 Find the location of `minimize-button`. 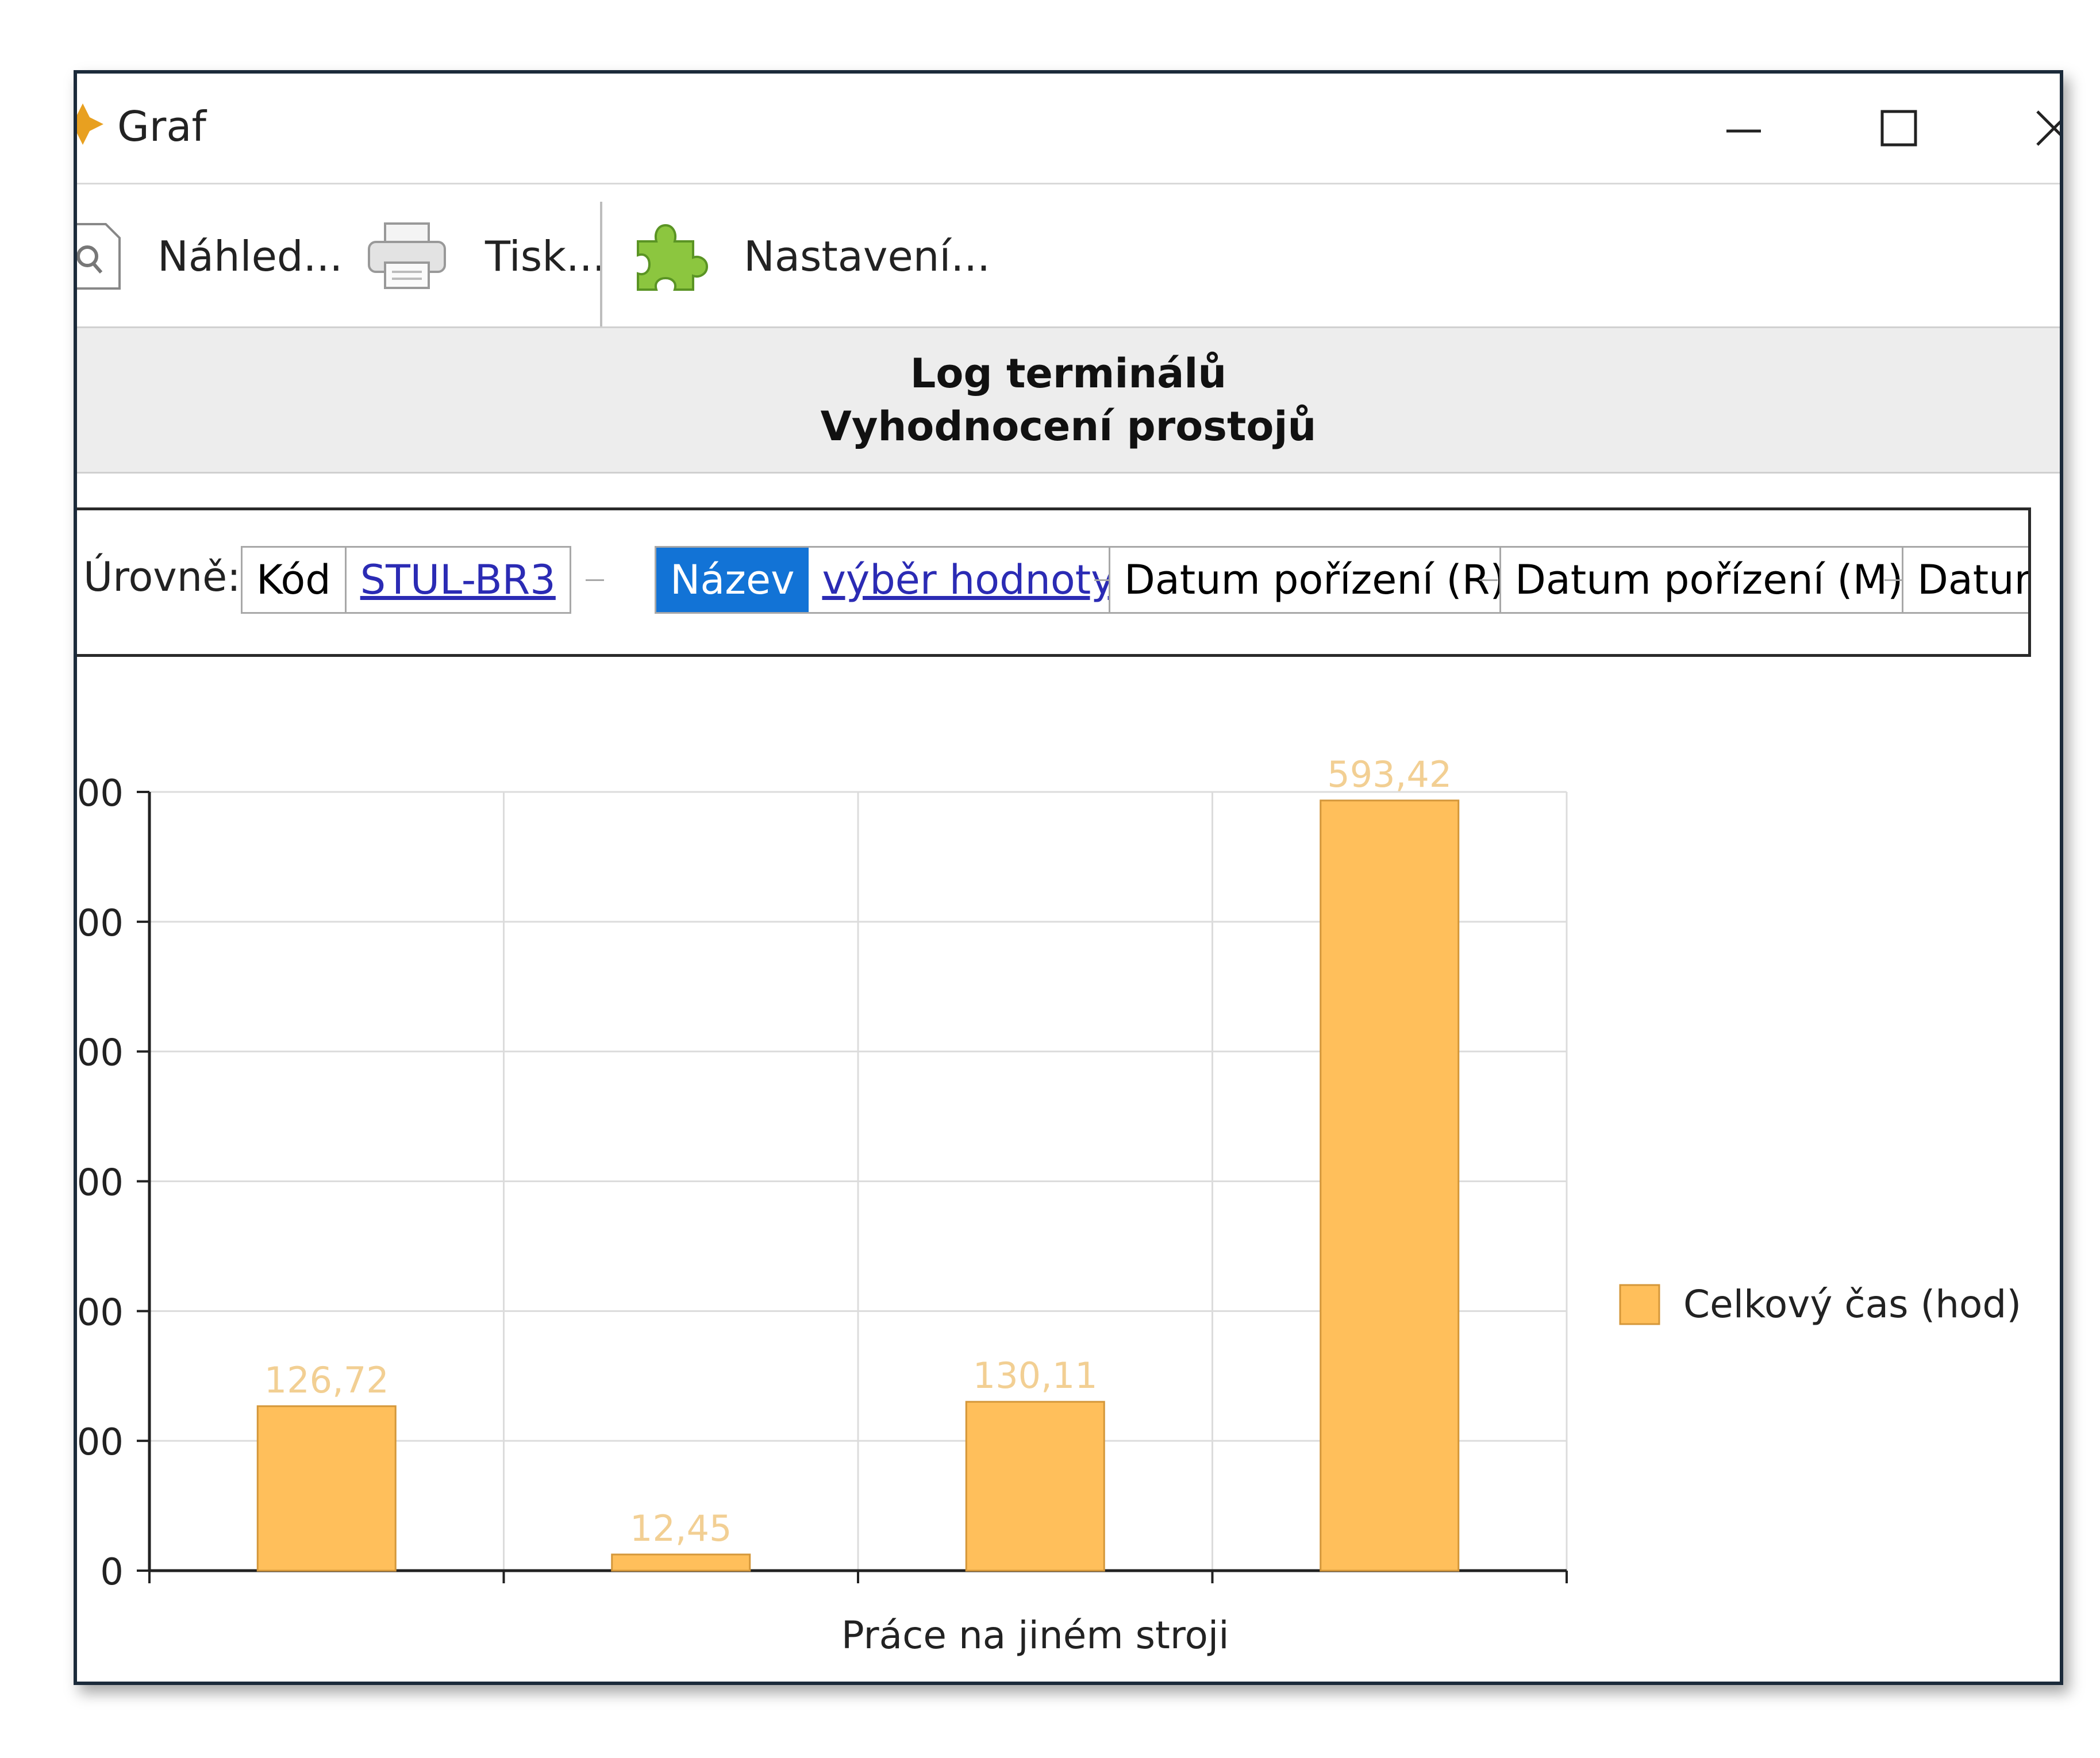

minimize-button is located at coordinates (1743, 128).